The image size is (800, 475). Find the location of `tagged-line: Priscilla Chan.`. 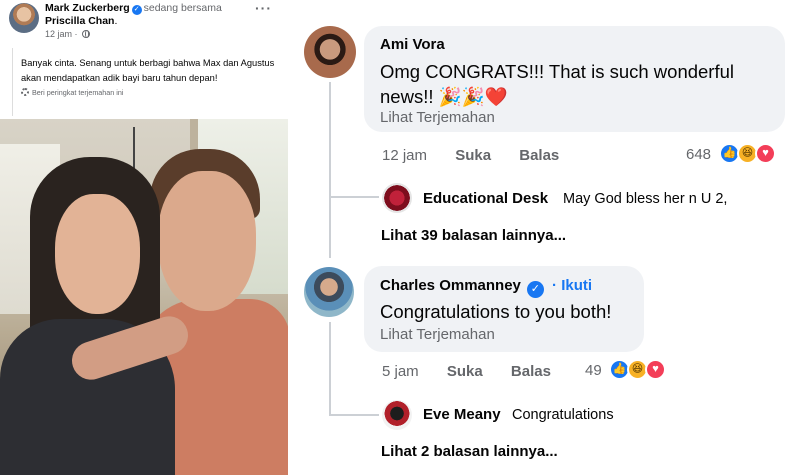

tagged-line: Priscilla Chan. is located at coordinates (81, 21).